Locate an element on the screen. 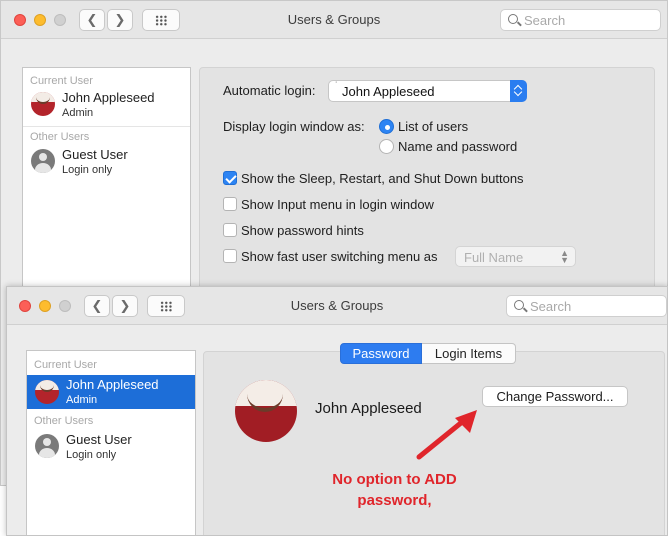 The image size is (668, 536). user-full-name: John Appleseed is located at coordinates (368, 408).